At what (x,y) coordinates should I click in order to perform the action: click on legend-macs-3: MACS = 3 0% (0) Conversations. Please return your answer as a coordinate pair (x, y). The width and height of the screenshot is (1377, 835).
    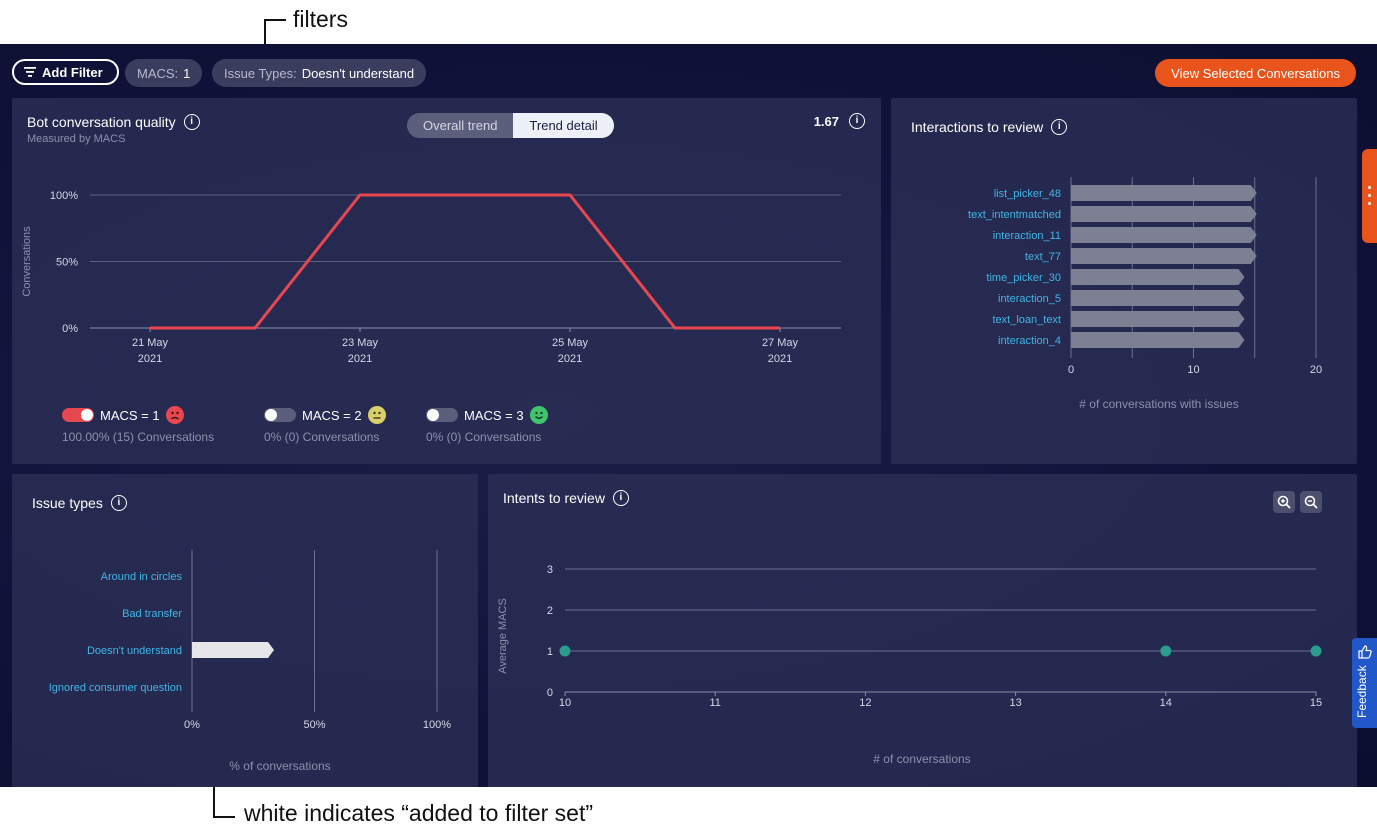
    Looking at the image, I should click on (487, 425).